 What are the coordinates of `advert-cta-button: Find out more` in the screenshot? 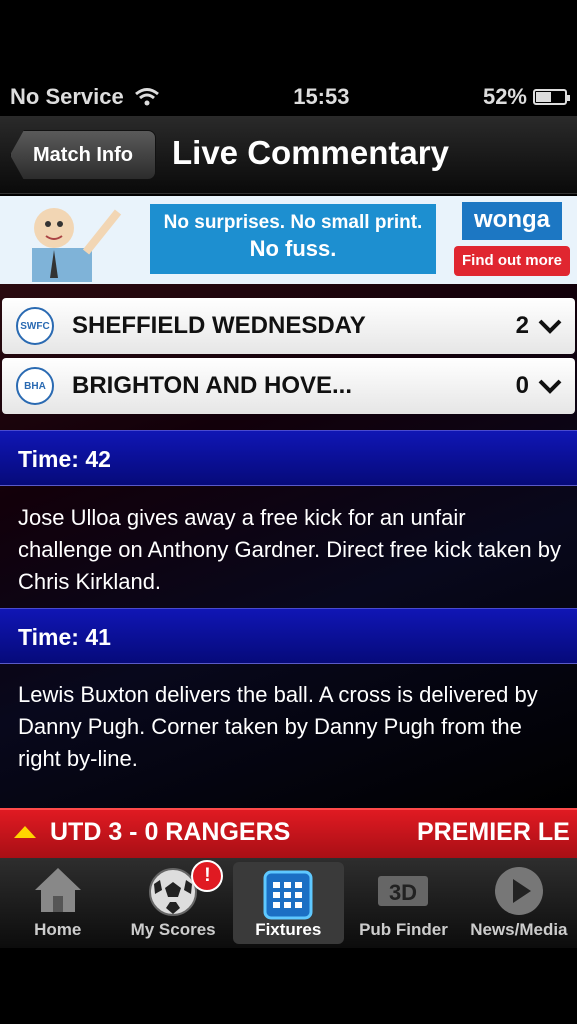 It's located at (512, 261).